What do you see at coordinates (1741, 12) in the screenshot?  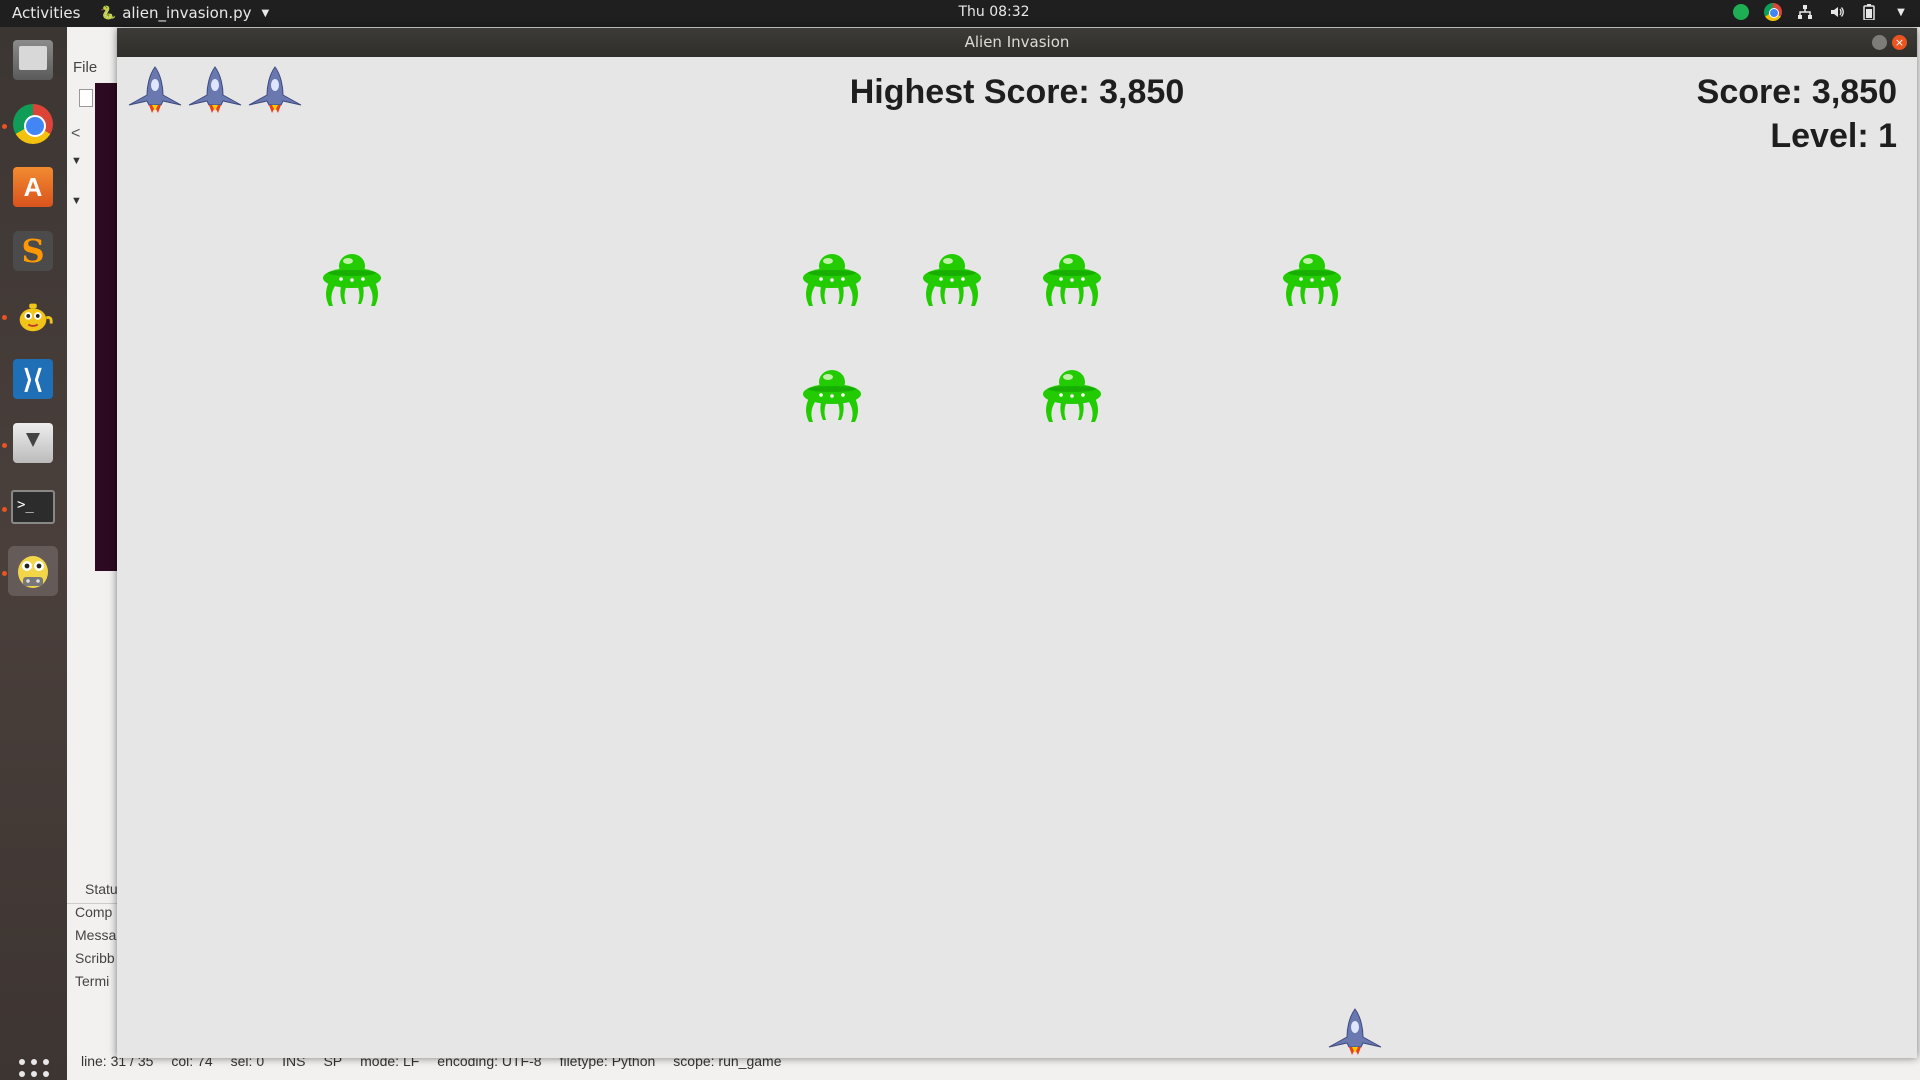 I see `hangouts-icon` at bounding box center [1741, 12].